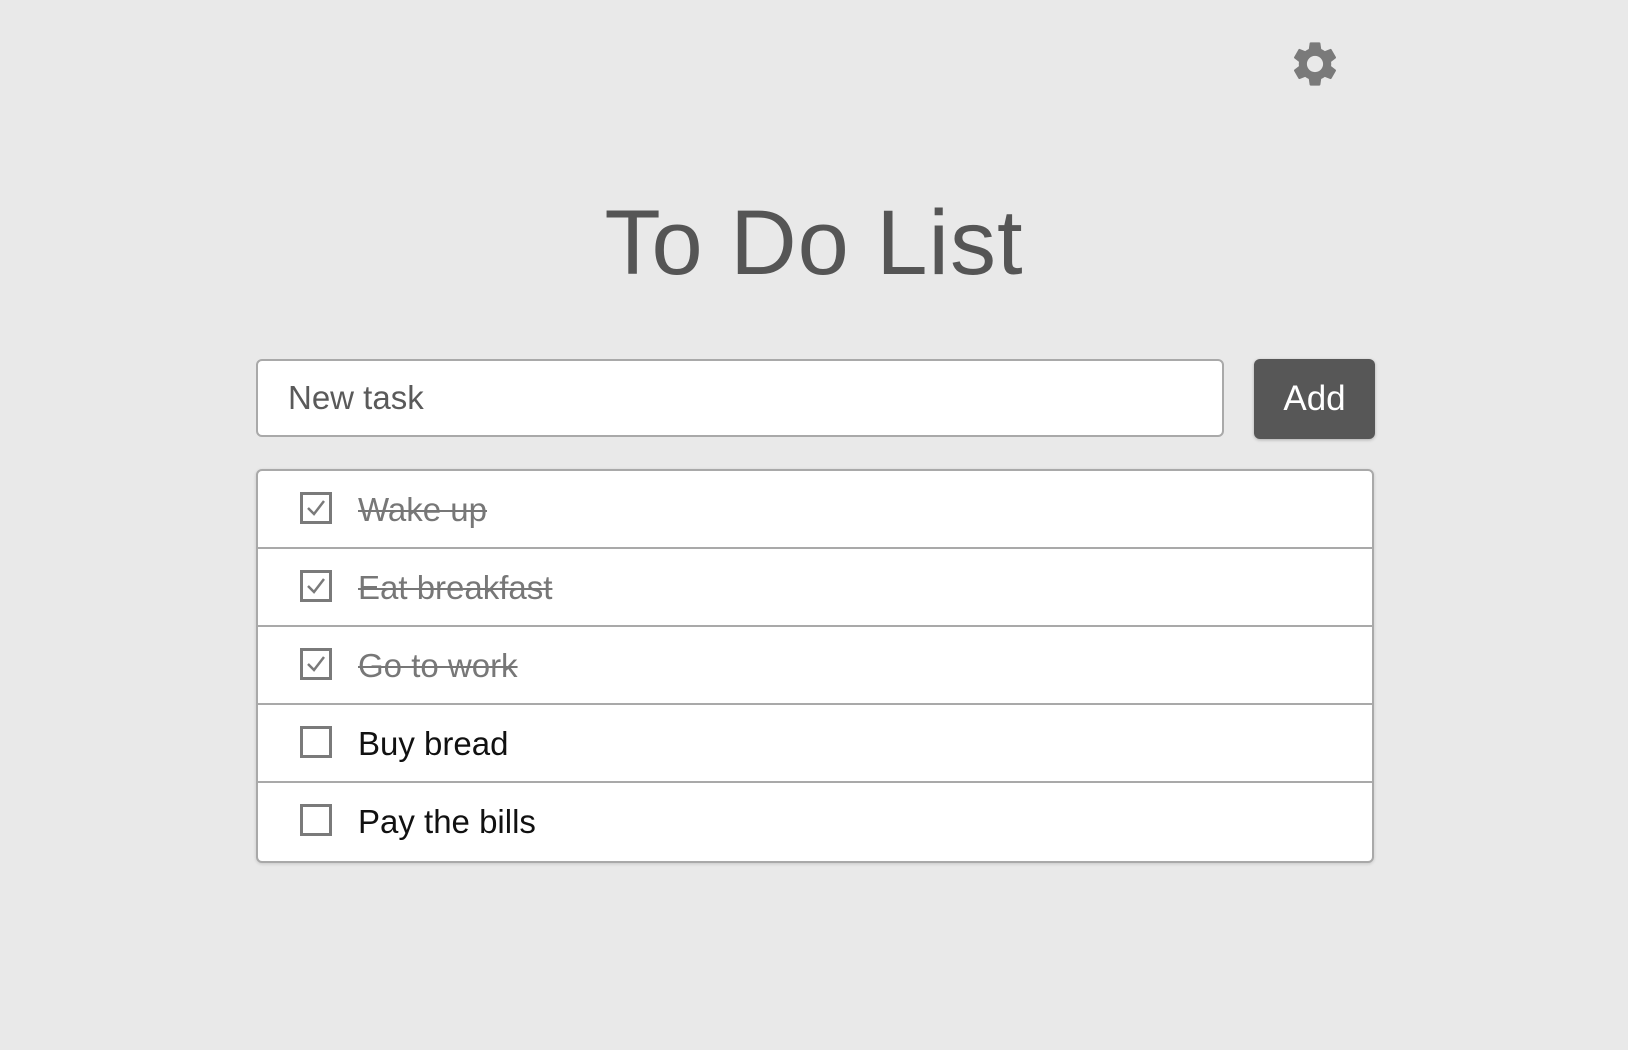 The width and height of the screenshot is (1628, 1050). Describe the element at coordinates (455, 587) in the screenshot. I see `task-label: Eat breakfast` at that location.